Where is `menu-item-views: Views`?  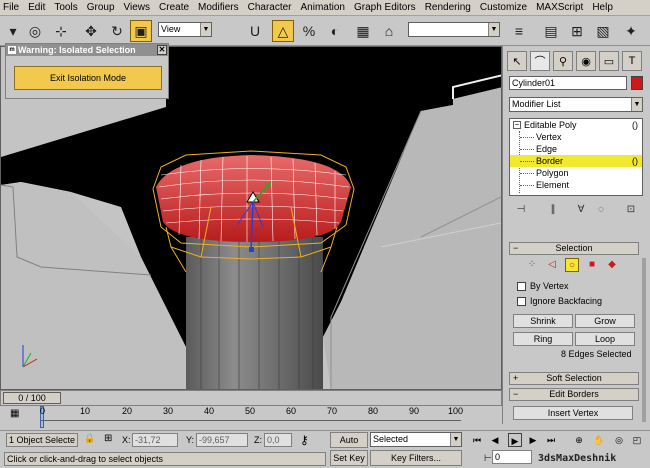 menu-item-views: Views is located at coordinates (137, 7).